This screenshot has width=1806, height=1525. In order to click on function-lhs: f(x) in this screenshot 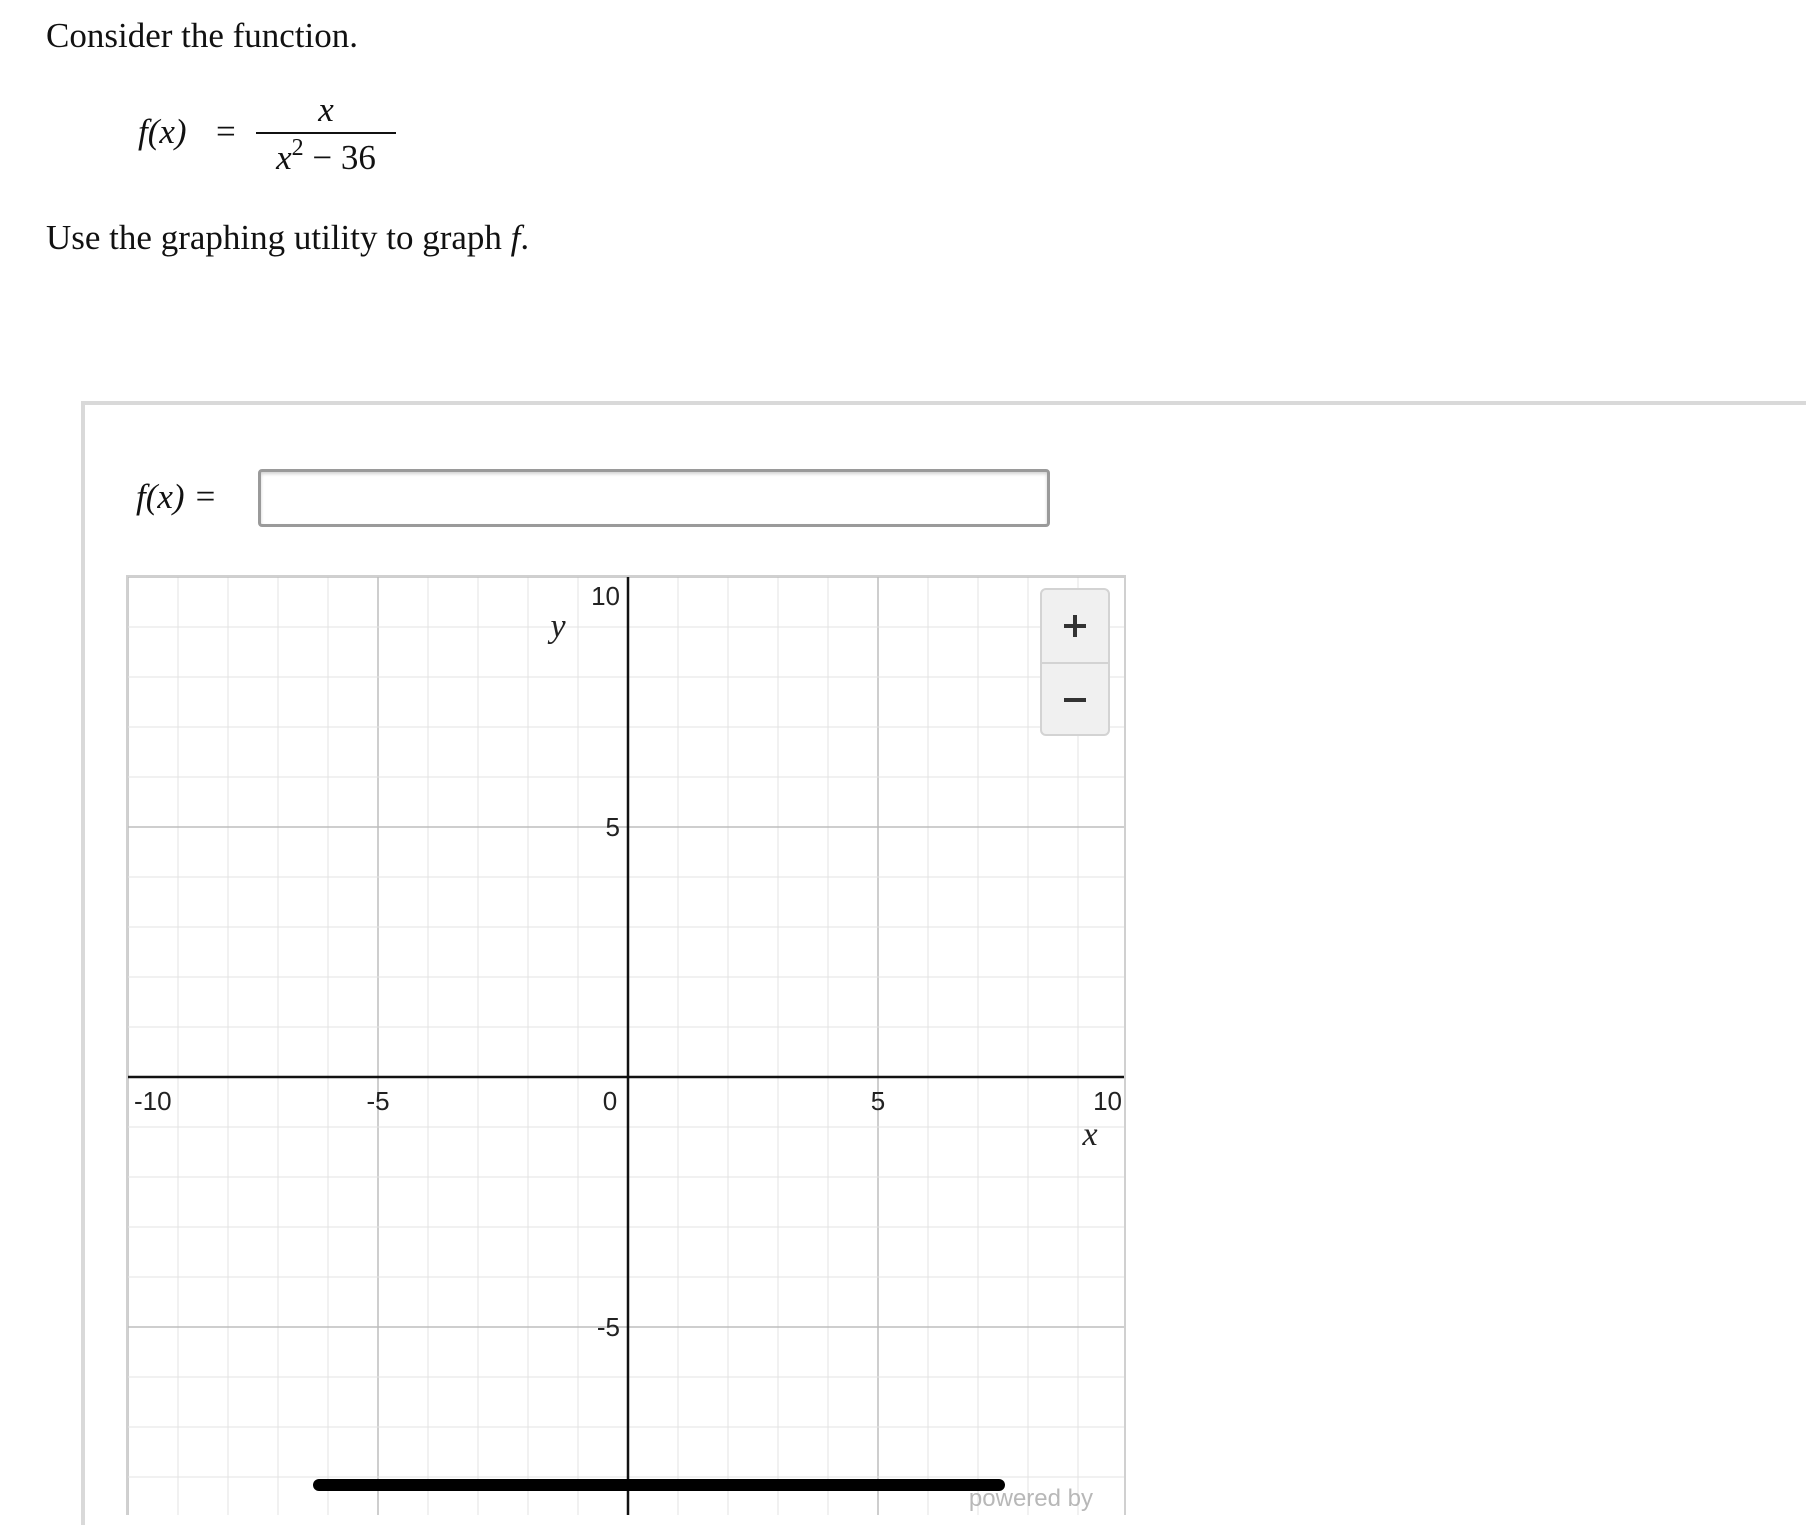, I will do `click(162, 131)`.